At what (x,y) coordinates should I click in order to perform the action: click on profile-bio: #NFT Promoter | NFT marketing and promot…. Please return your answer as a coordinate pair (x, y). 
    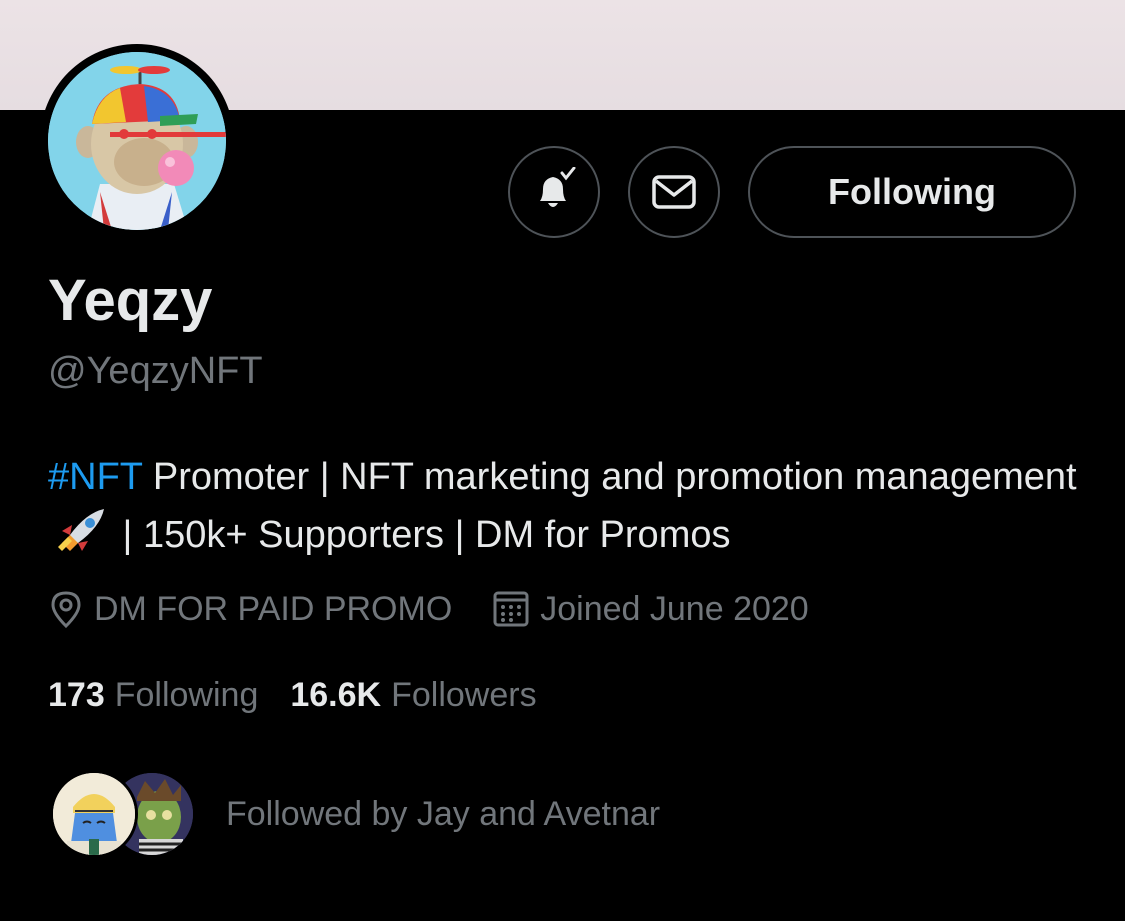
    Looking at the image, I should click on (568, 506).